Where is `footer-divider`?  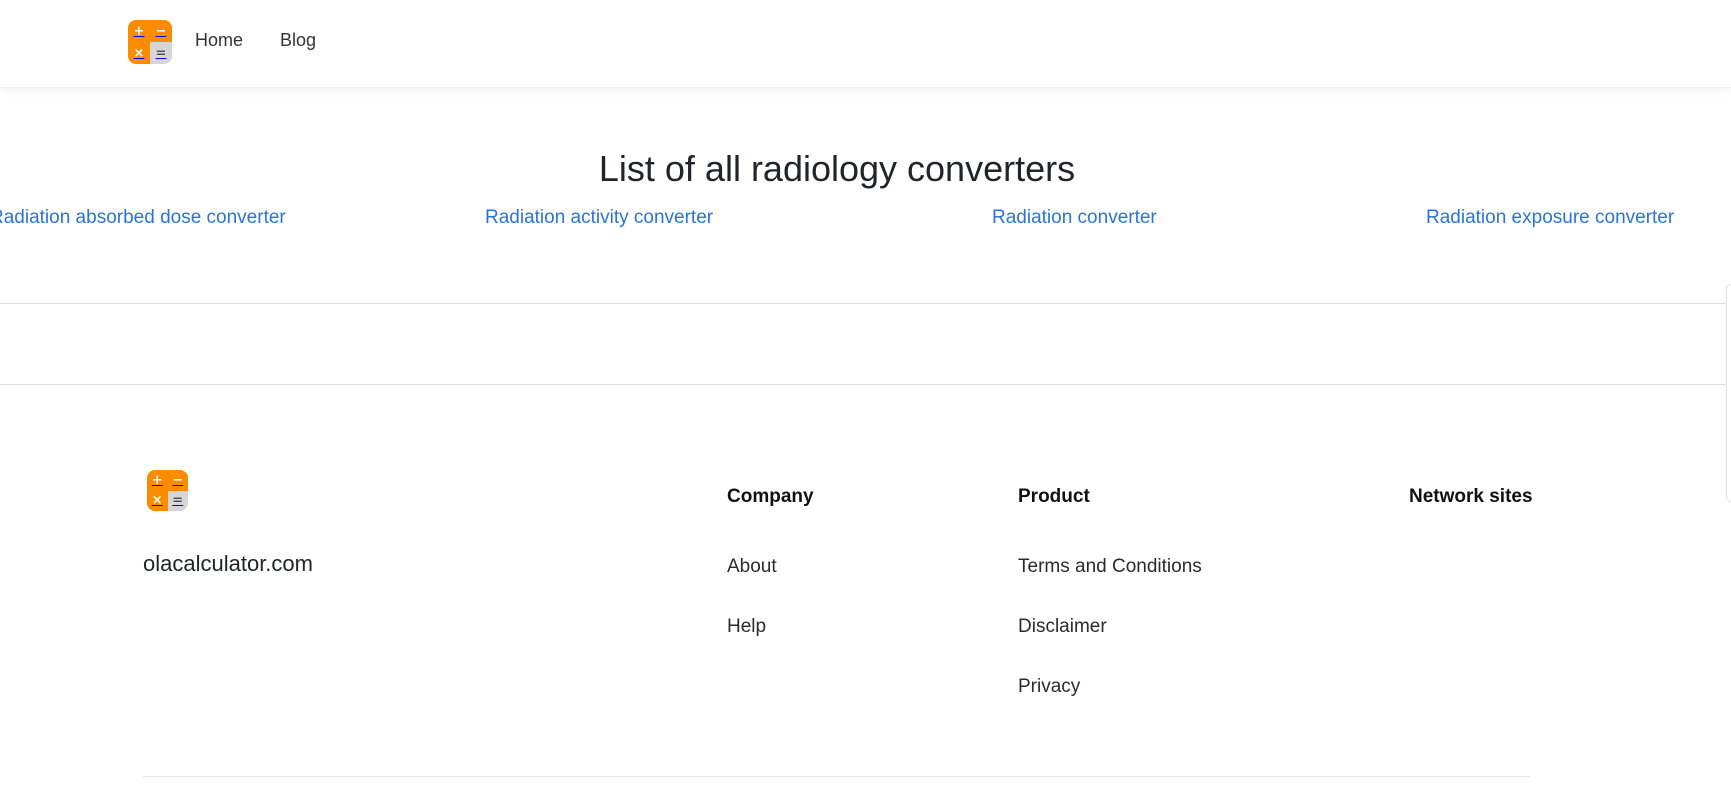
footer-divider is located at coordinates (836, 776).